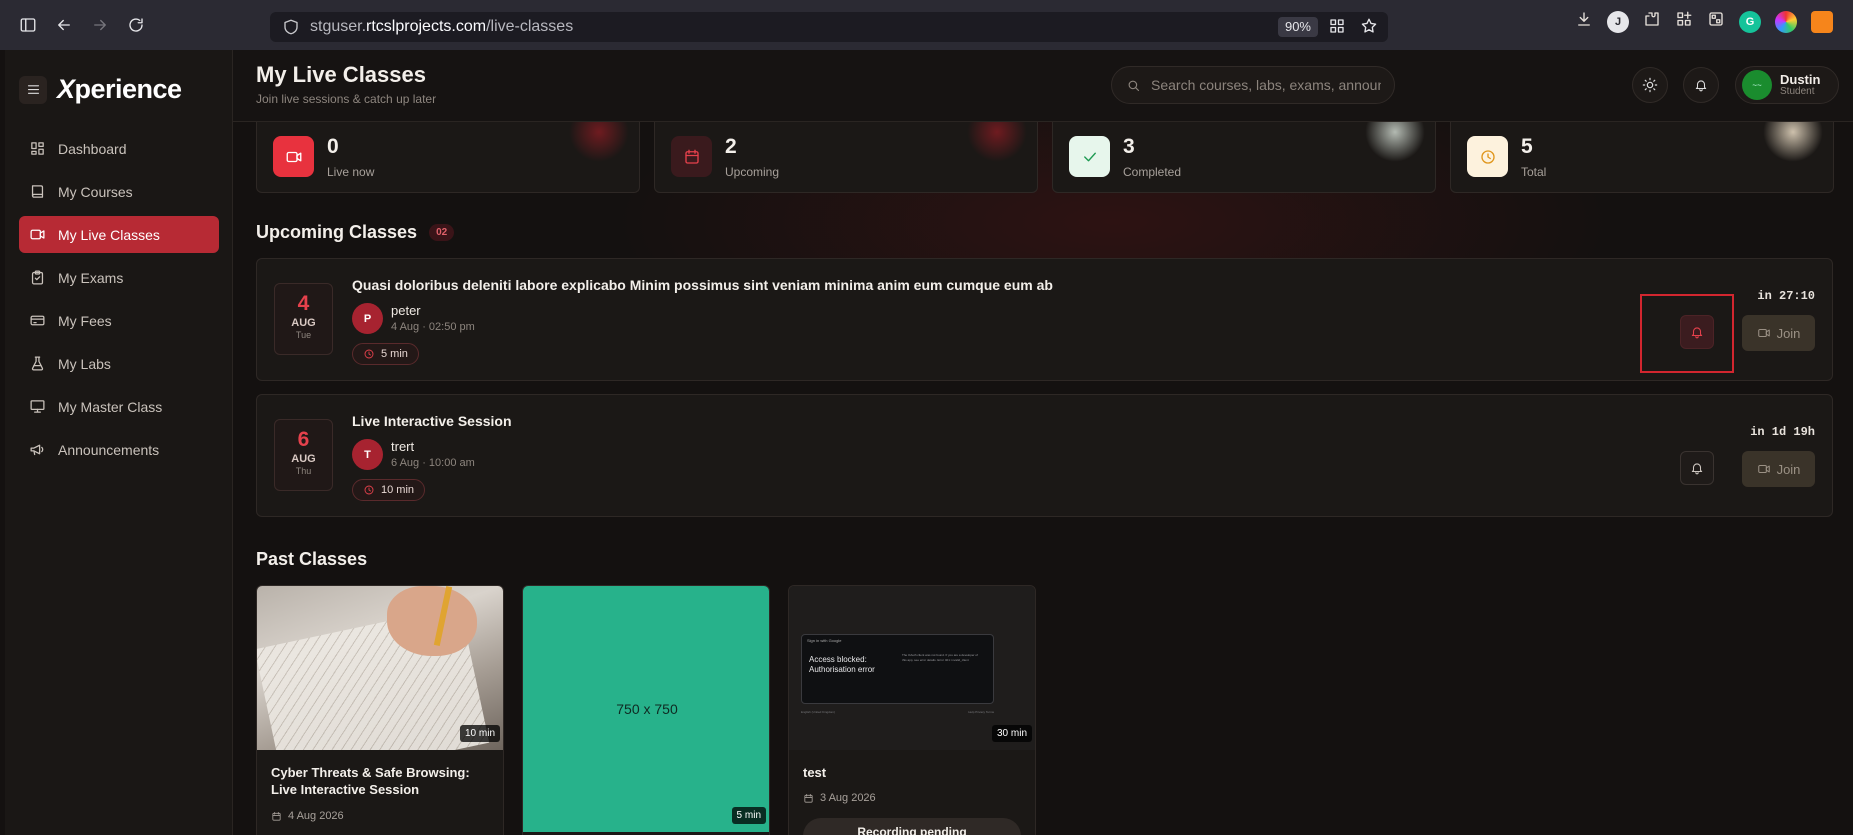 The height and width of the screenshot is (835, 1853). I want to click on sidebar-item-label: My Labs, so click(84, 363).